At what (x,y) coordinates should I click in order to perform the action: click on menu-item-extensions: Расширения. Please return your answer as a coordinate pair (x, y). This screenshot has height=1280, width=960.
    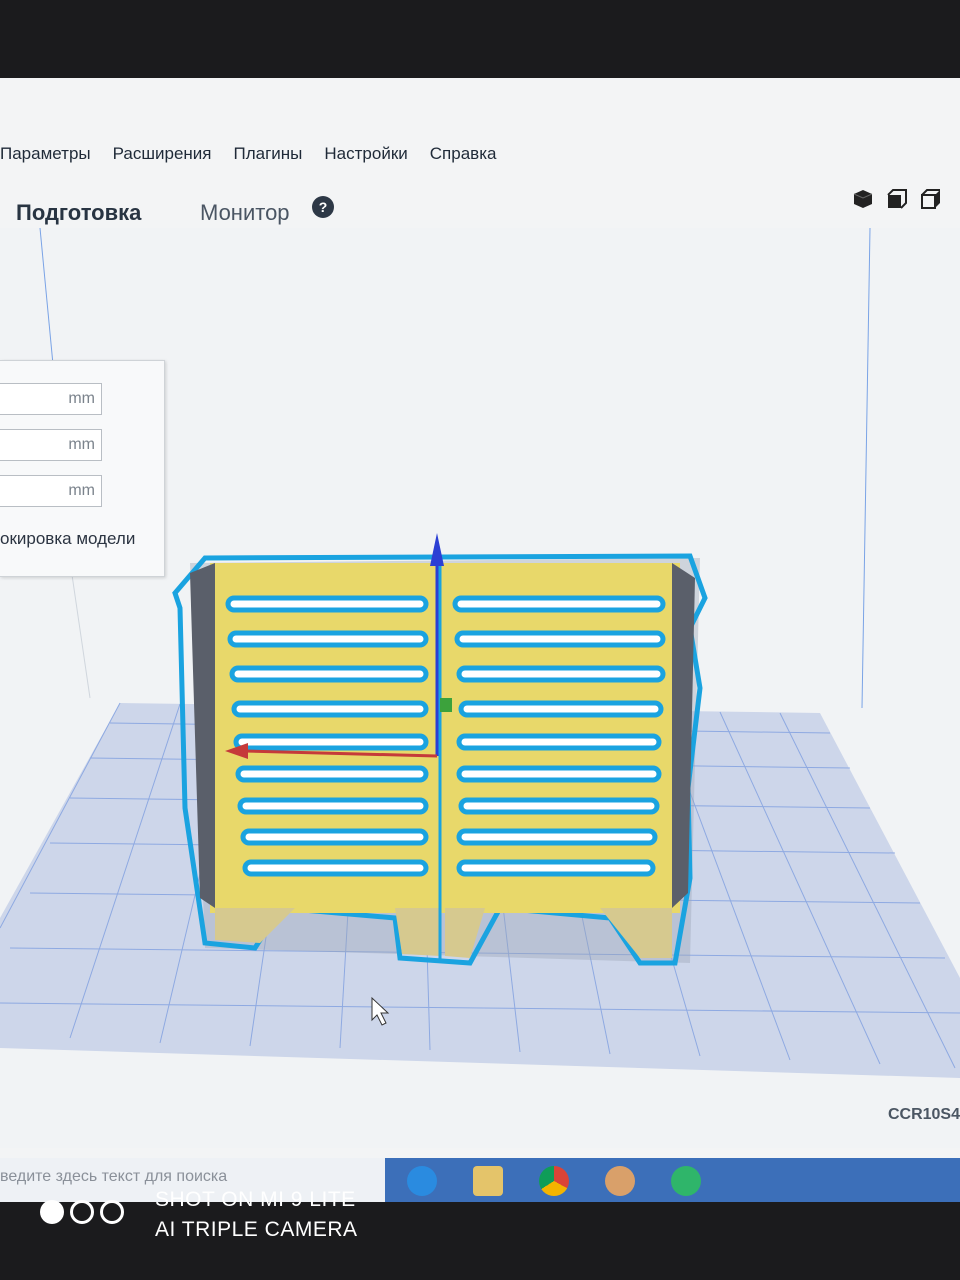
    Looking at the image, I should click on (162, 155).